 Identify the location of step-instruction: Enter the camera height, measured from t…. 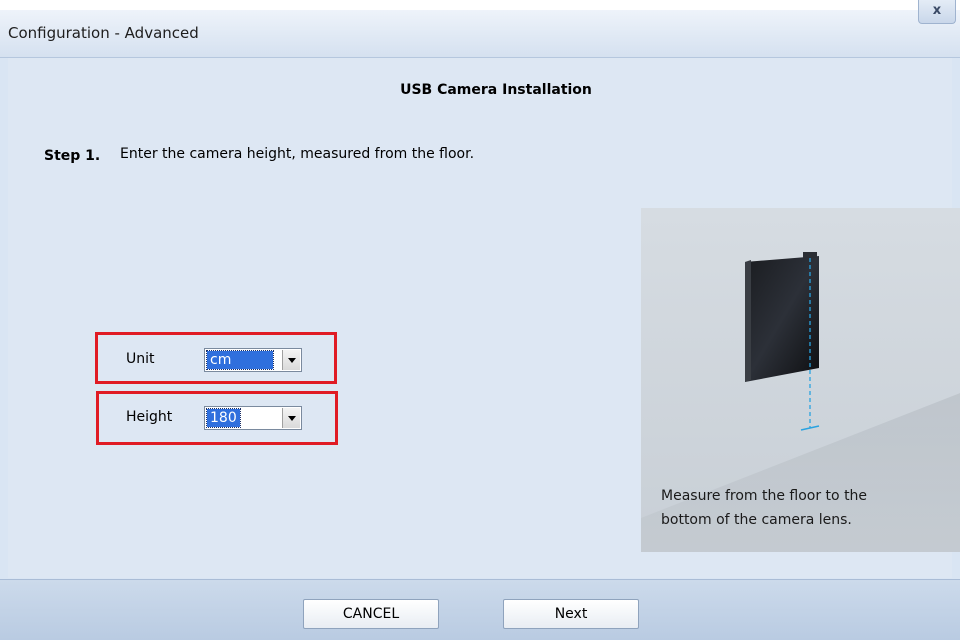
(297, 154).